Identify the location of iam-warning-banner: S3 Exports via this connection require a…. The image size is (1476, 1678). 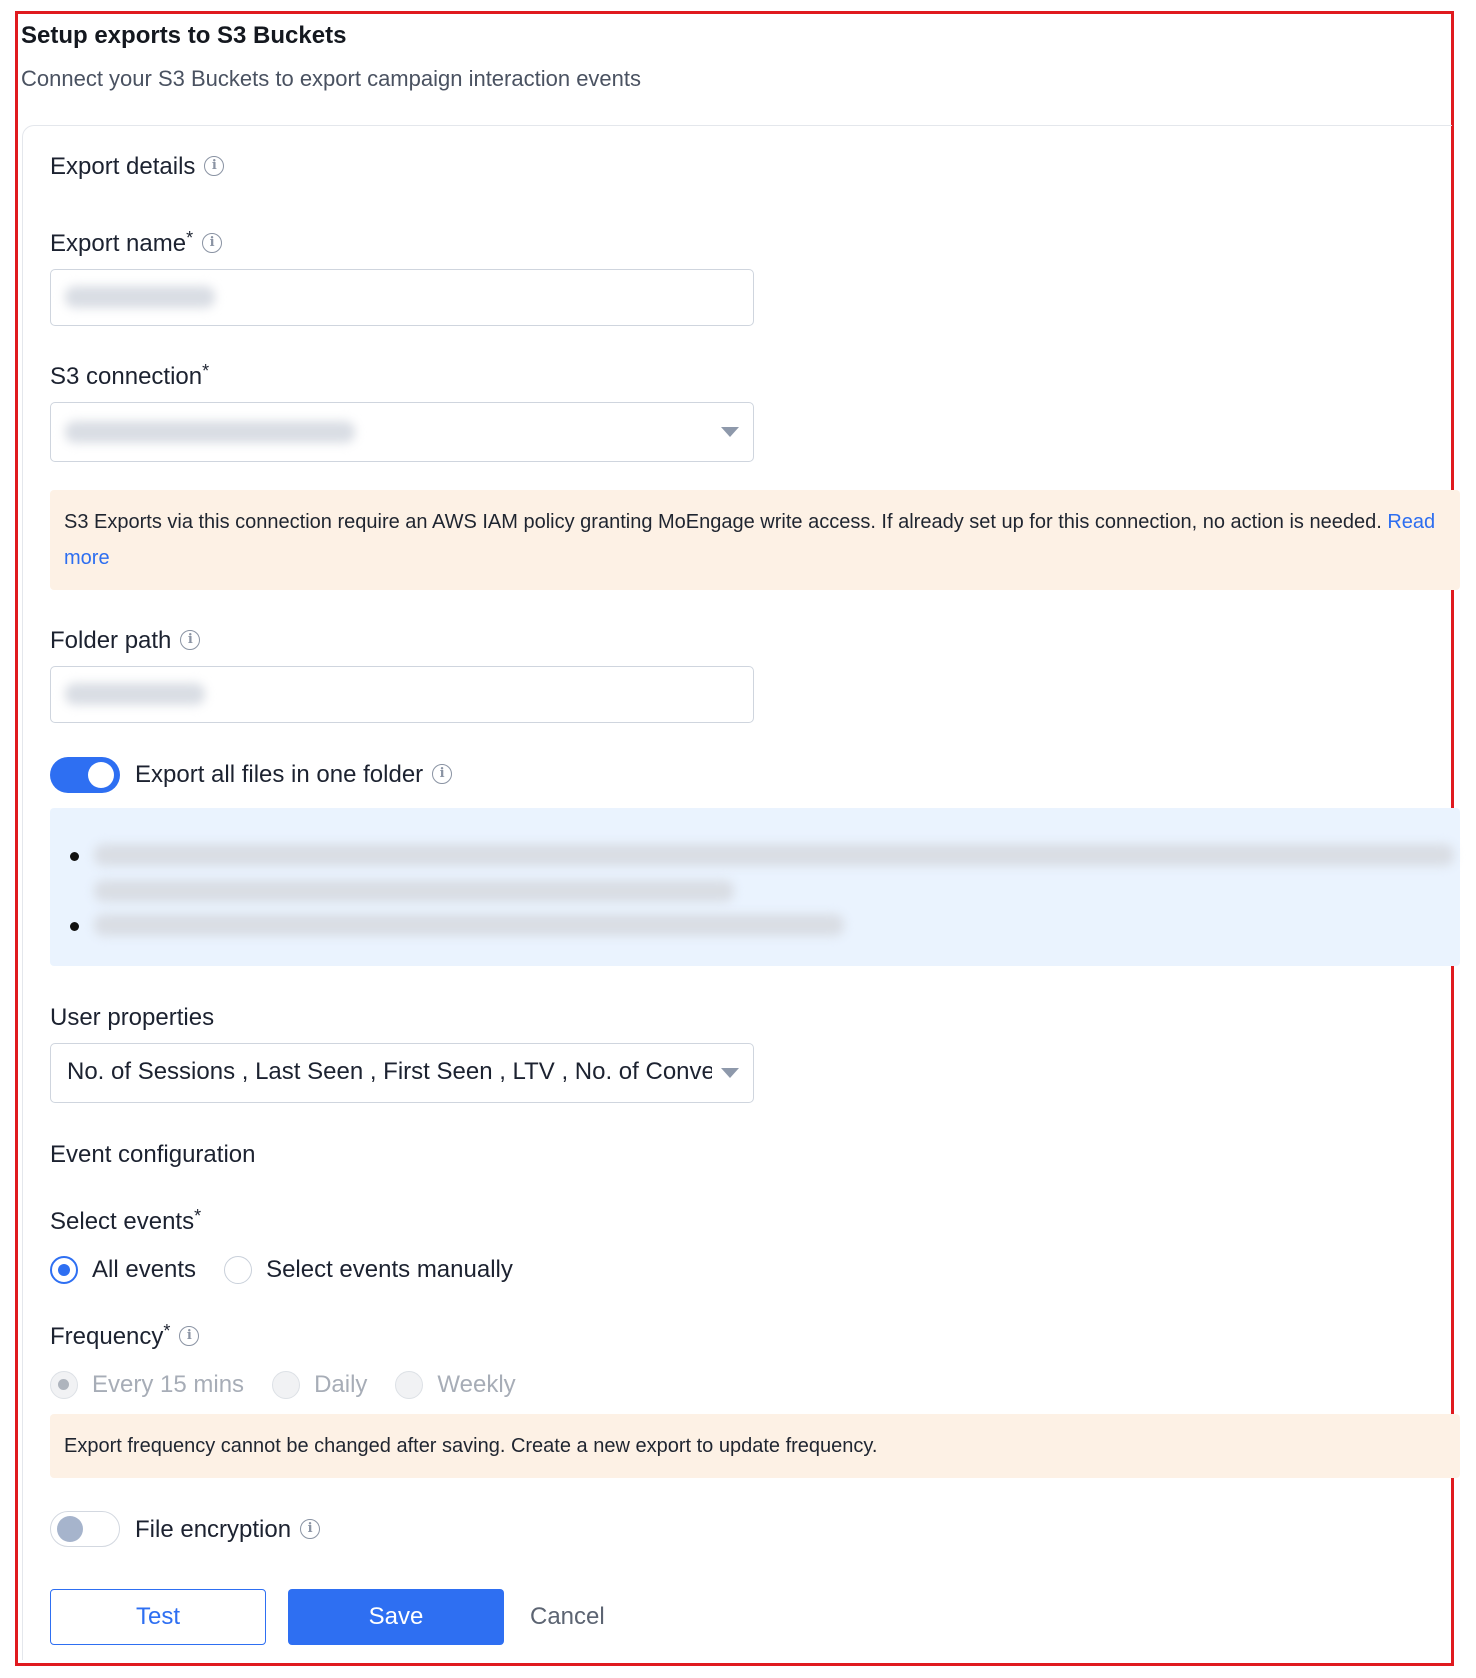
(755, 540).